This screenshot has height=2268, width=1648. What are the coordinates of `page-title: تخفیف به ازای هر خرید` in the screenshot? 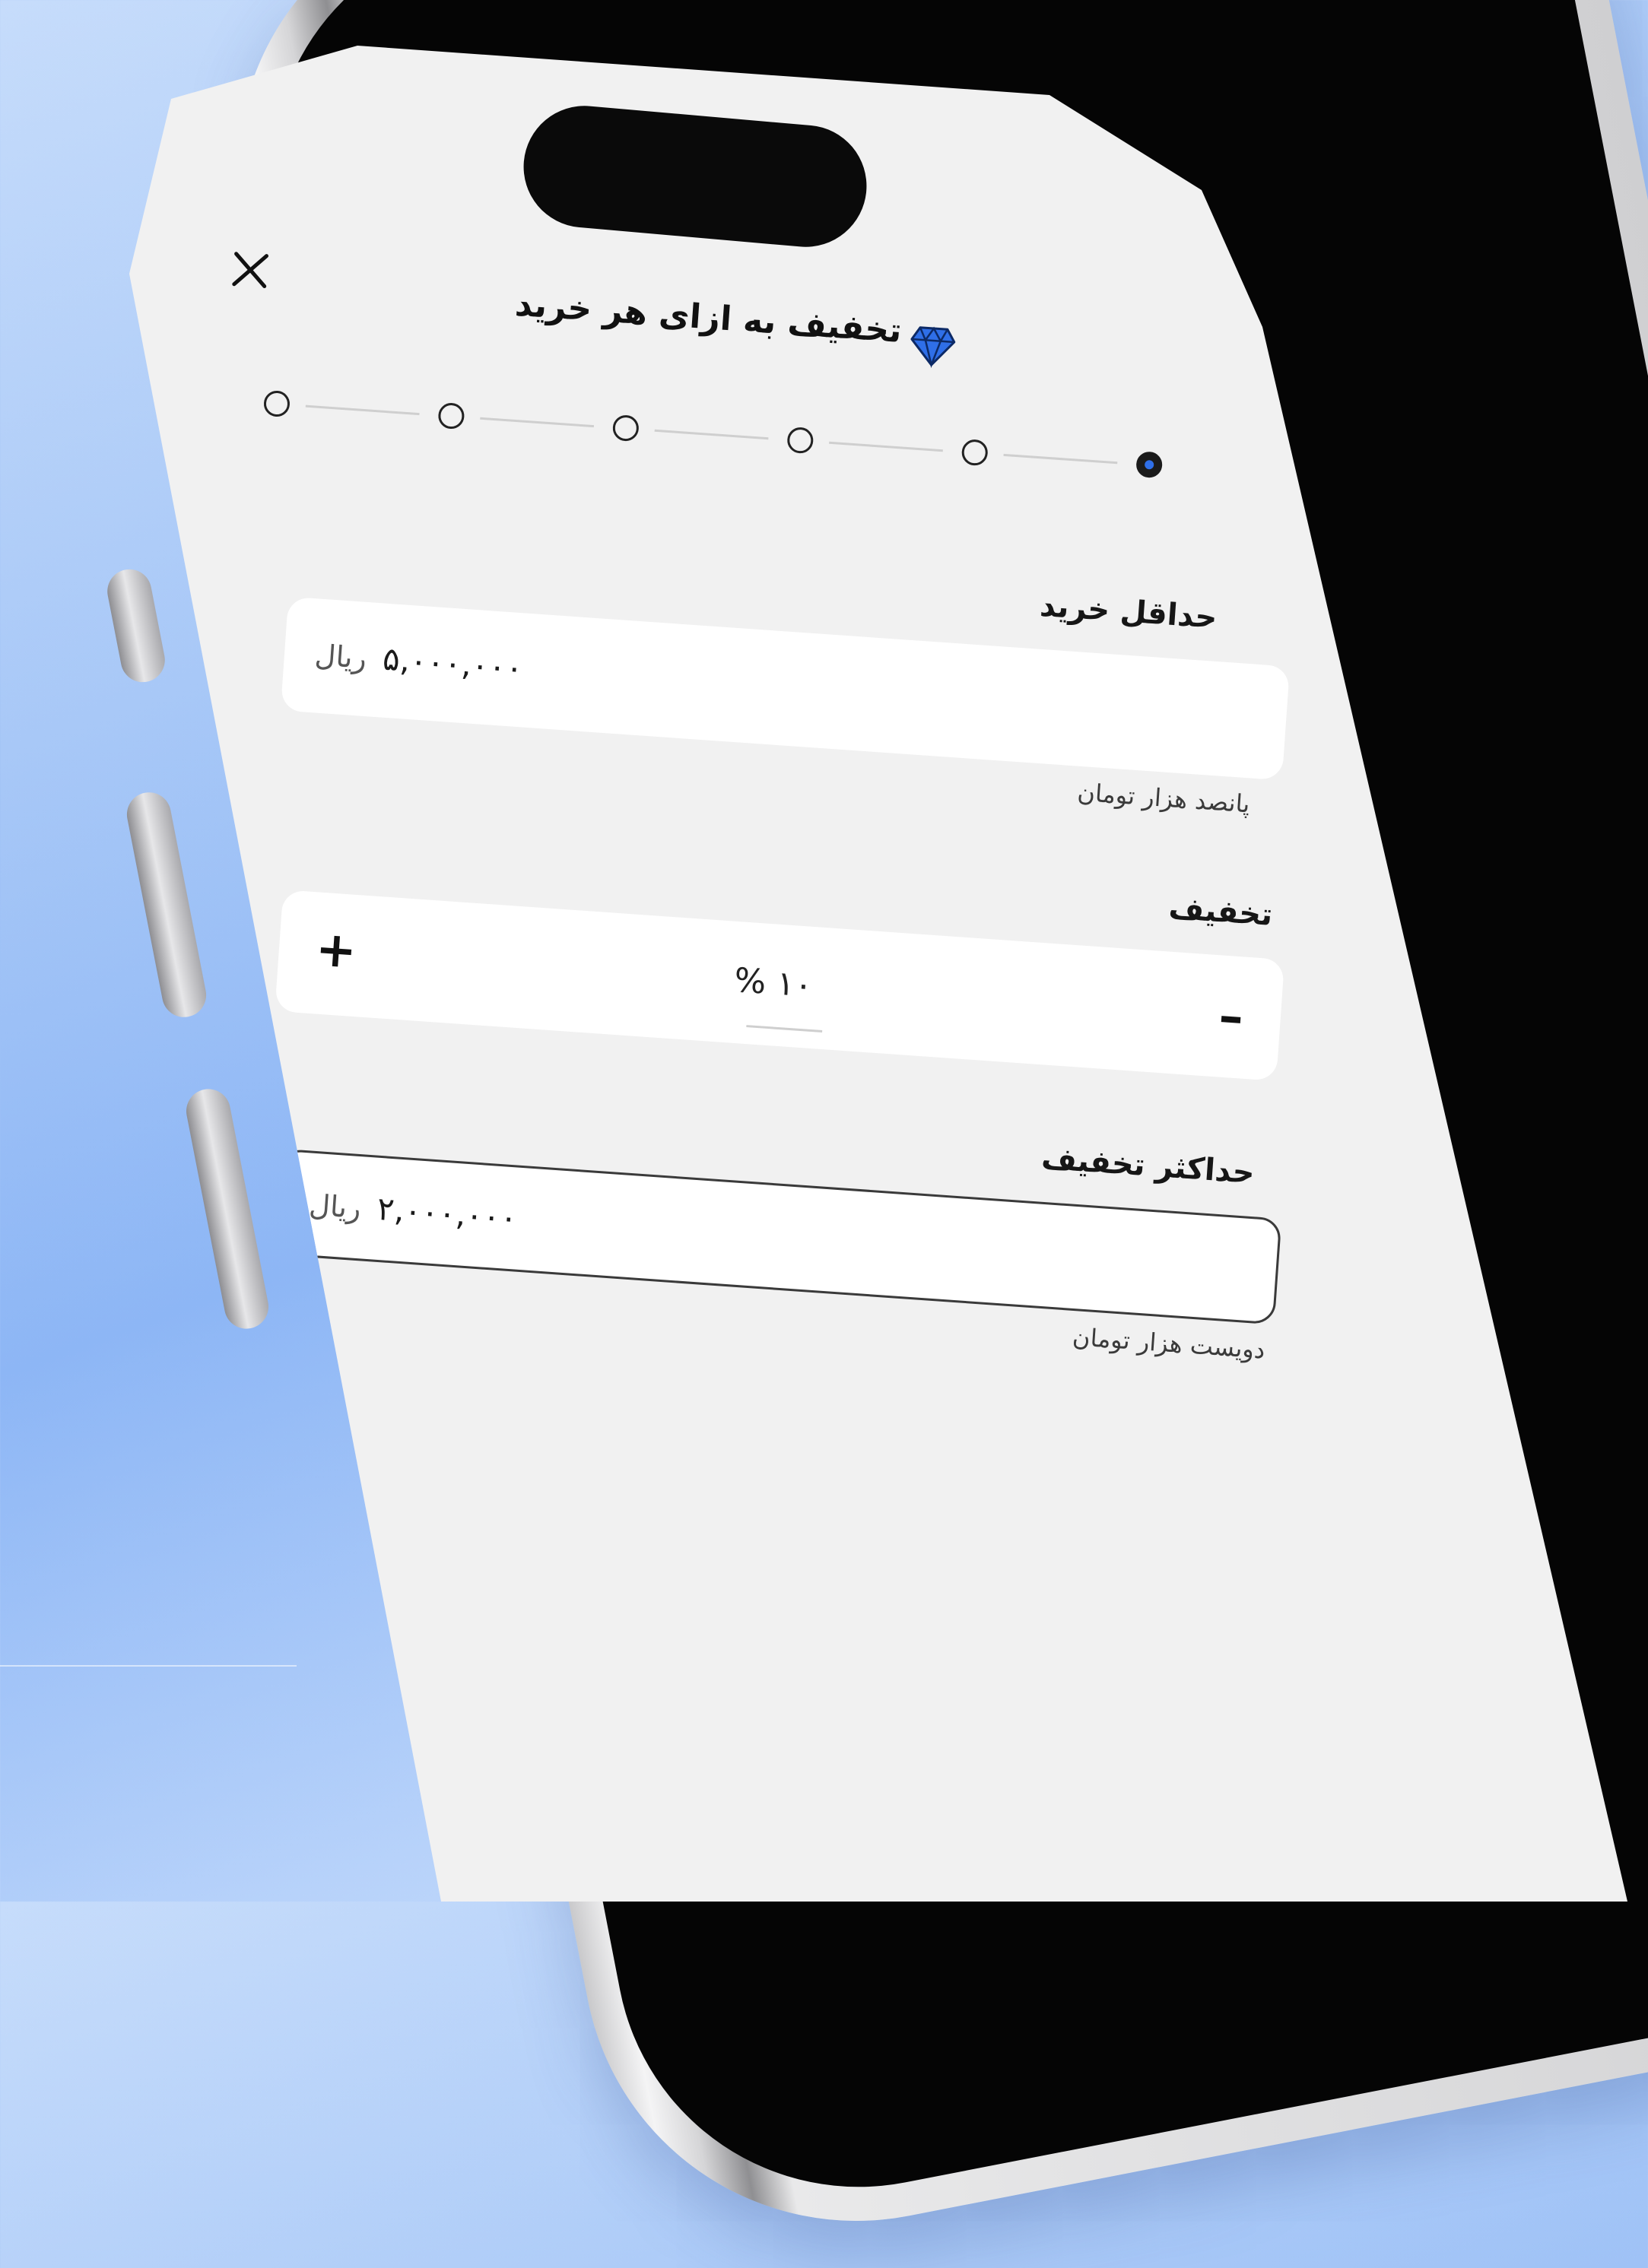 It's located at (708, 317).